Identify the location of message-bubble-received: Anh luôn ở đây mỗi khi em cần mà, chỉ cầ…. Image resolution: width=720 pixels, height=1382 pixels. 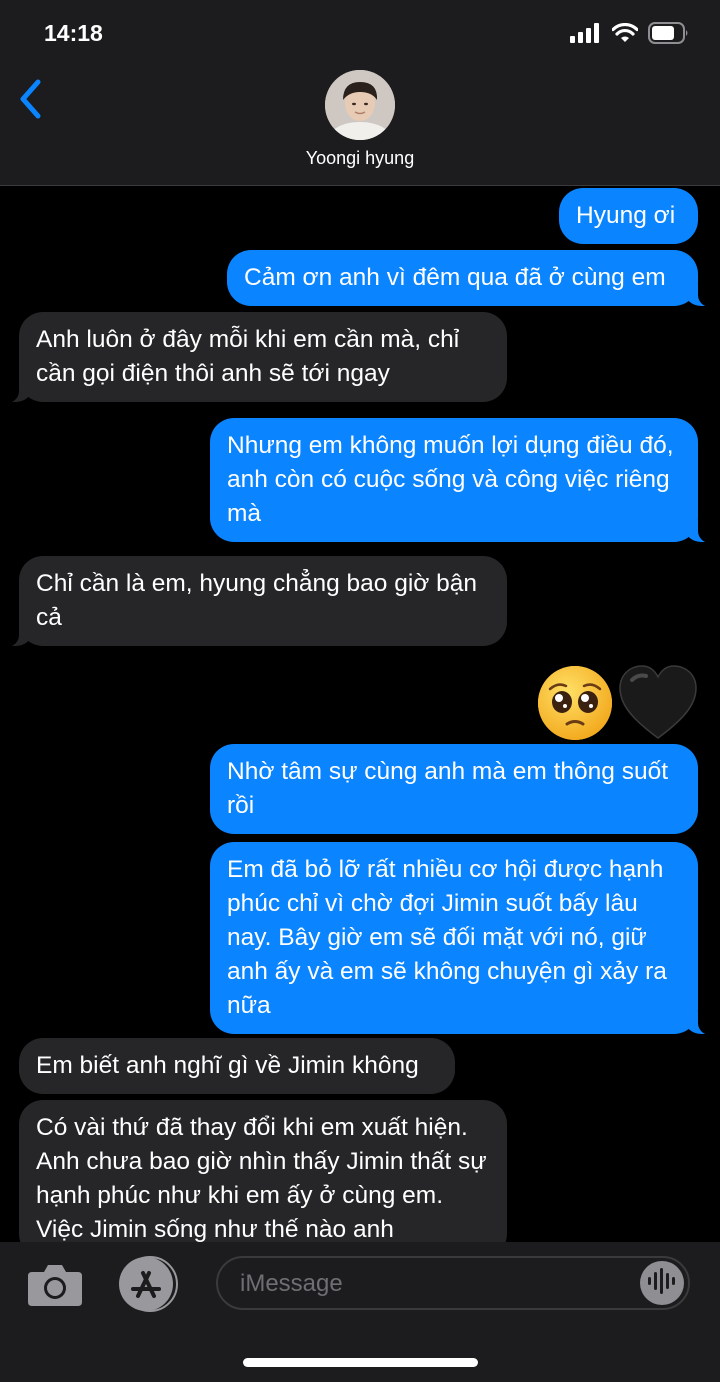
(253, 357).